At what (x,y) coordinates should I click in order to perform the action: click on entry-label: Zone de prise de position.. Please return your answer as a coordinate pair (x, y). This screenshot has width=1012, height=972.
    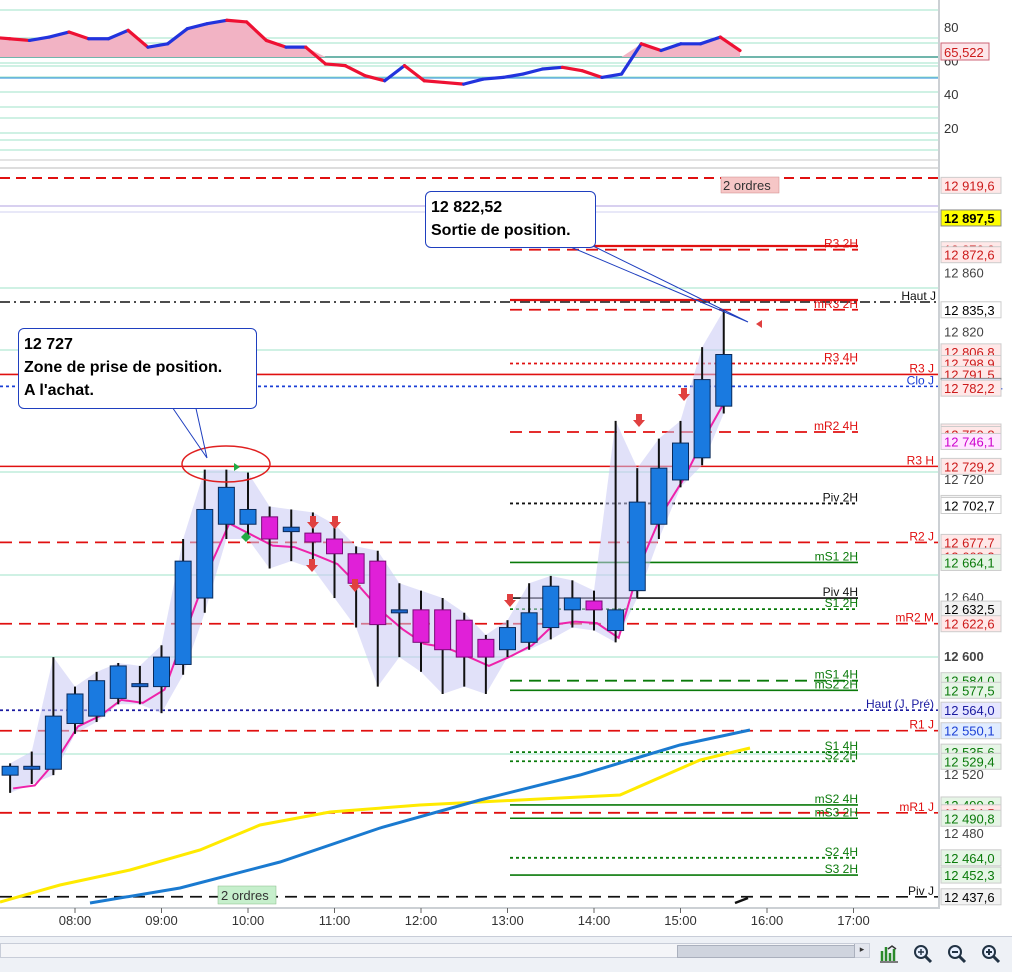
    Looking at the image, I should click on (123, 367).